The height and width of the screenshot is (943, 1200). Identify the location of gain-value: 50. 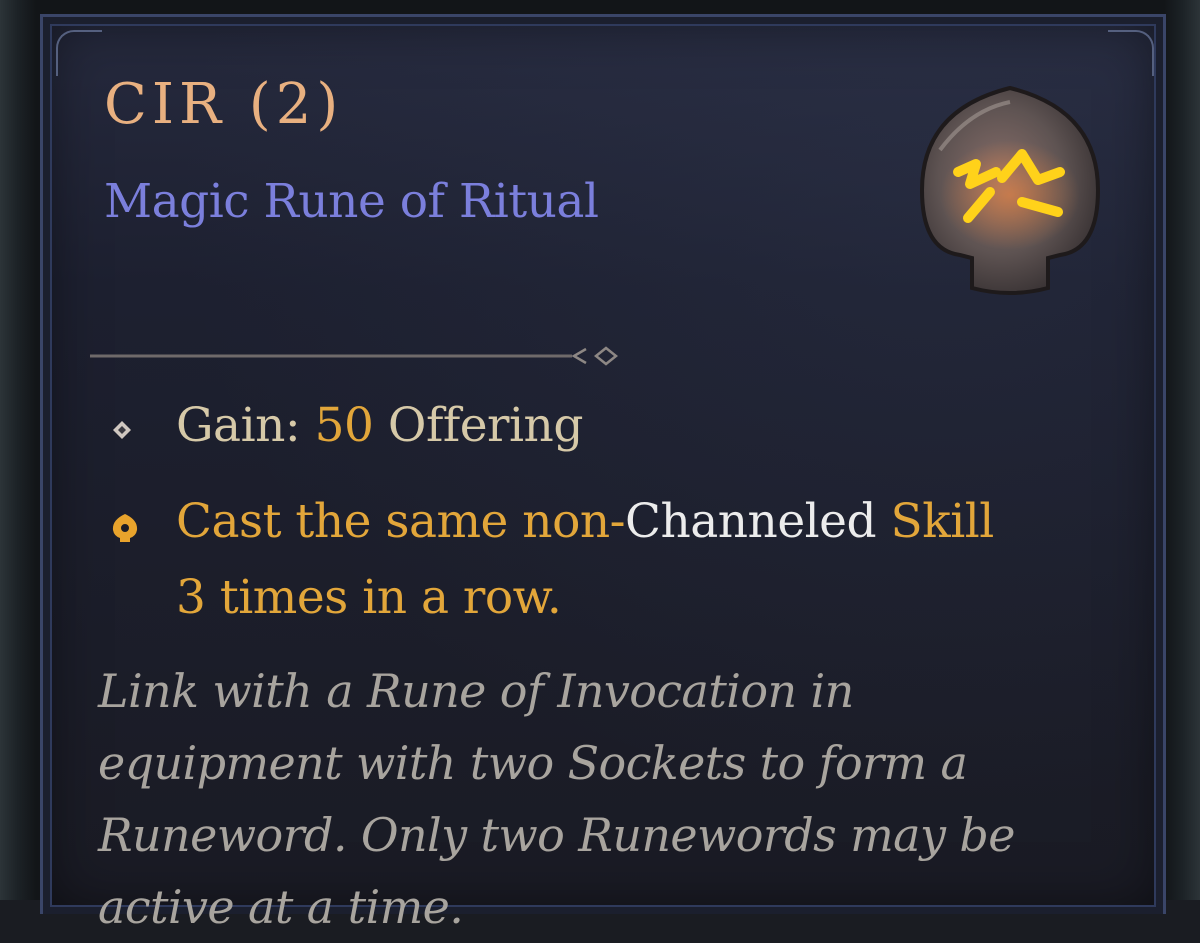
(344, 425).